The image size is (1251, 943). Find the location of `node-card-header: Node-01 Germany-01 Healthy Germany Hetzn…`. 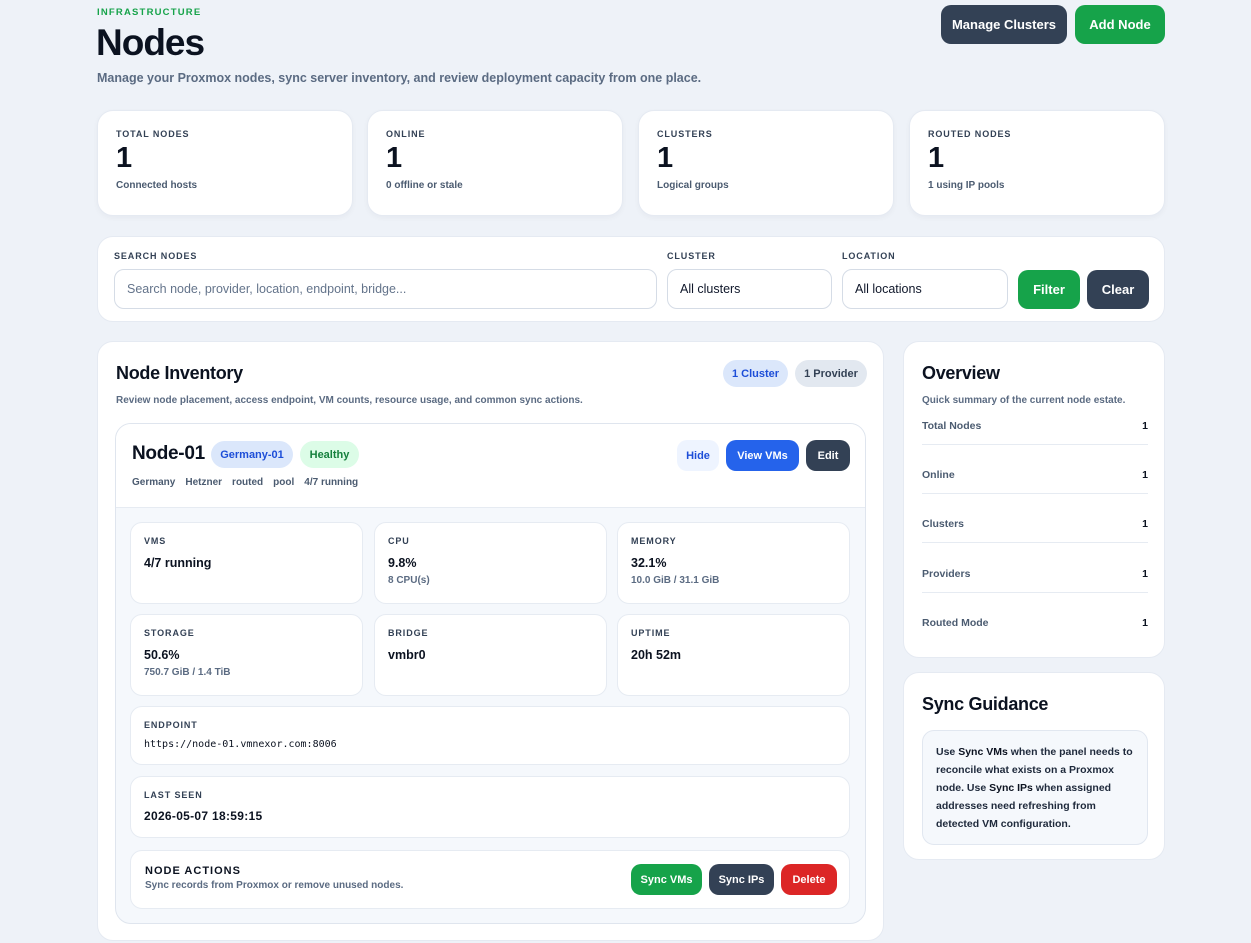

node-card-header: Node-01 Germany-01 Healthy Germany Hetzn… is located at coordinates (490, 466).